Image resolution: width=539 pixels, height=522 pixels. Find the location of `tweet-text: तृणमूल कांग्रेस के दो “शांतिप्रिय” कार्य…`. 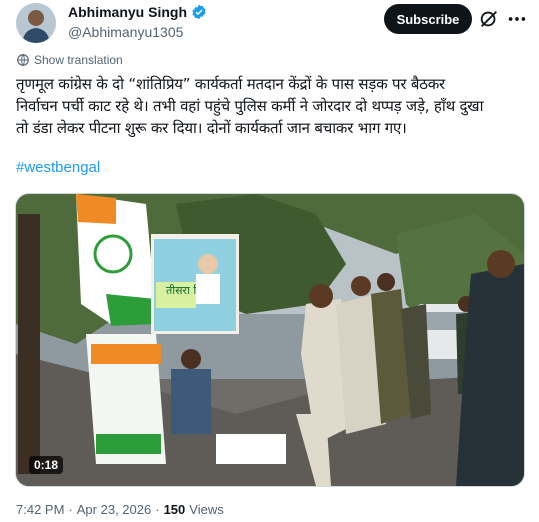

tweet-text: तृणमूल कांग्रेस के दो “शांतिप्रिय” कार्य… is located at coordinates (266, 106).